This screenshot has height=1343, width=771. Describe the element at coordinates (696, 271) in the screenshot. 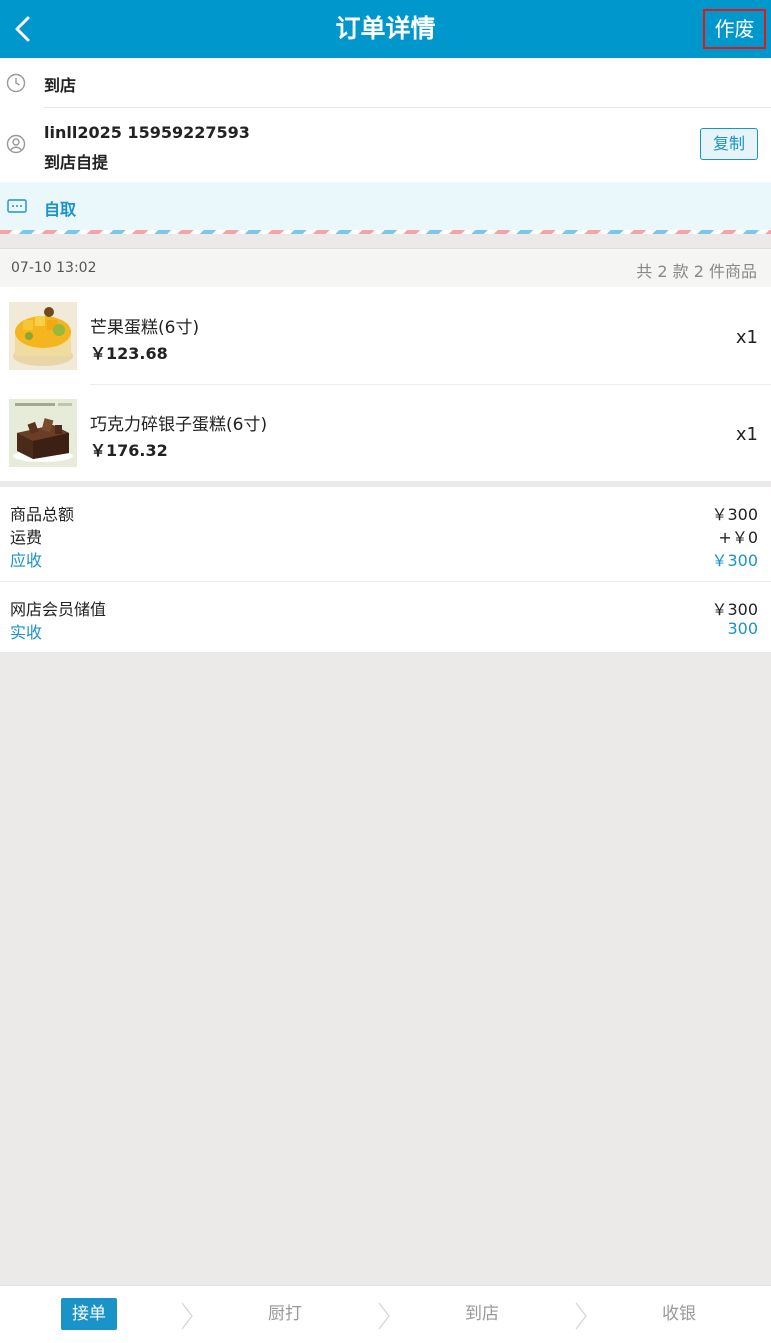

I see `item-count: 共 2 款 2 件商品` at that location.